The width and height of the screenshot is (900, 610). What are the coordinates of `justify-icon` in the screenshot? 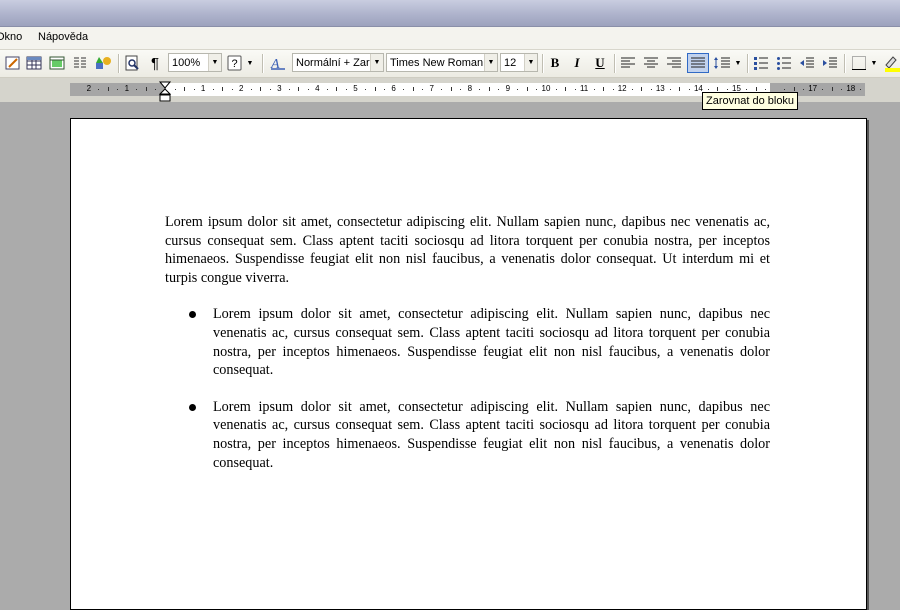 It's located at (698, 63).